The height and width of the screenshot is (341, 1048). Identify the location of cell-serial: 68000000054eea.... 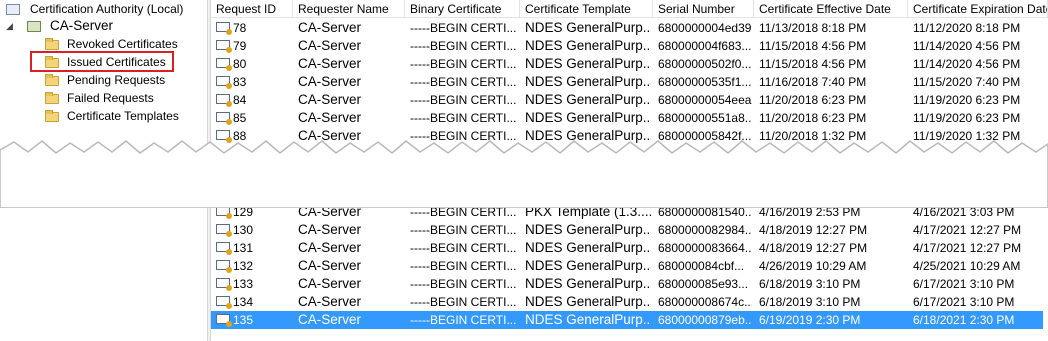
(705, 100).